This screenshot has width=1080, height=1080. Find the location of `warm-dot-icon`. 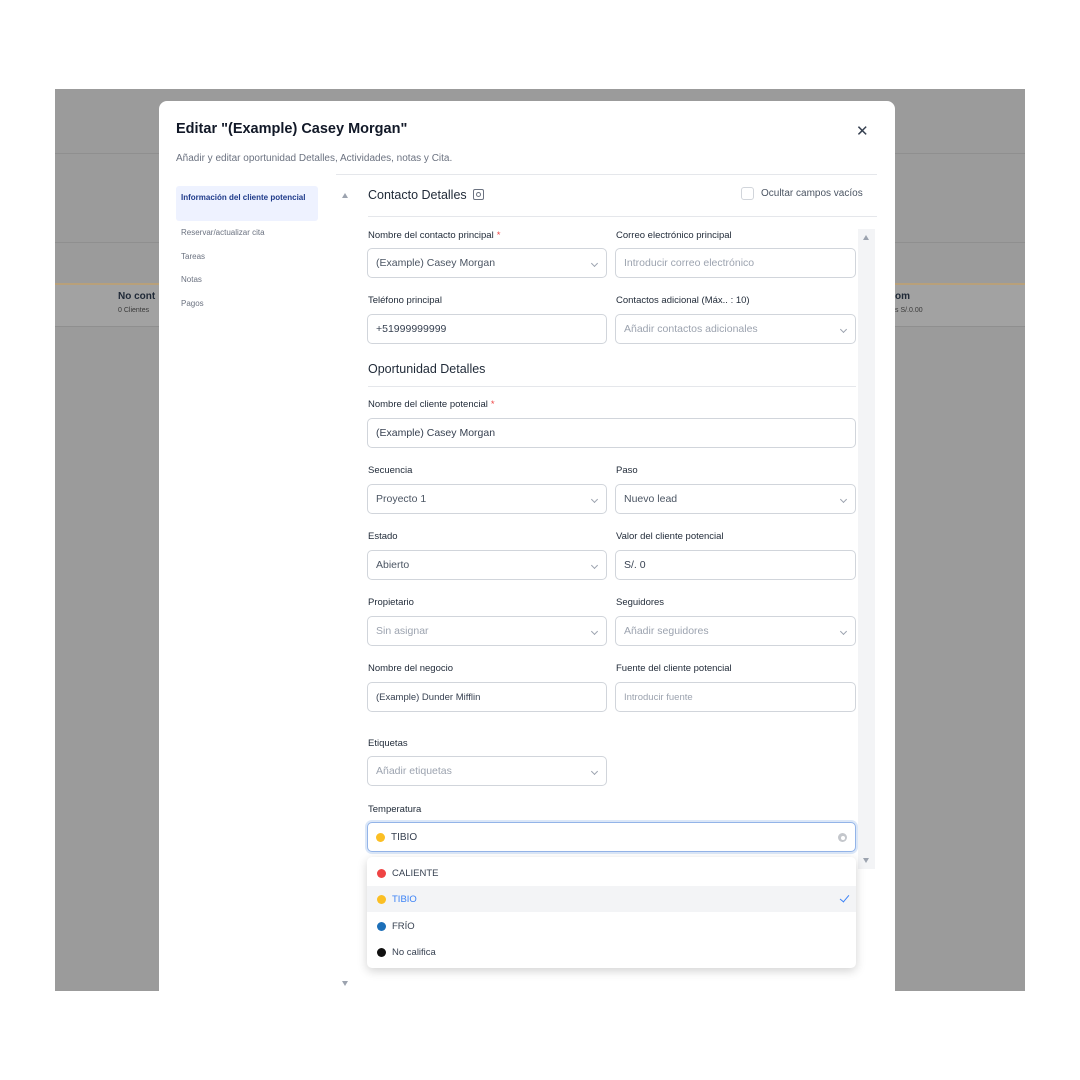

warm-dot-icon is located at coordinates (381, 899).